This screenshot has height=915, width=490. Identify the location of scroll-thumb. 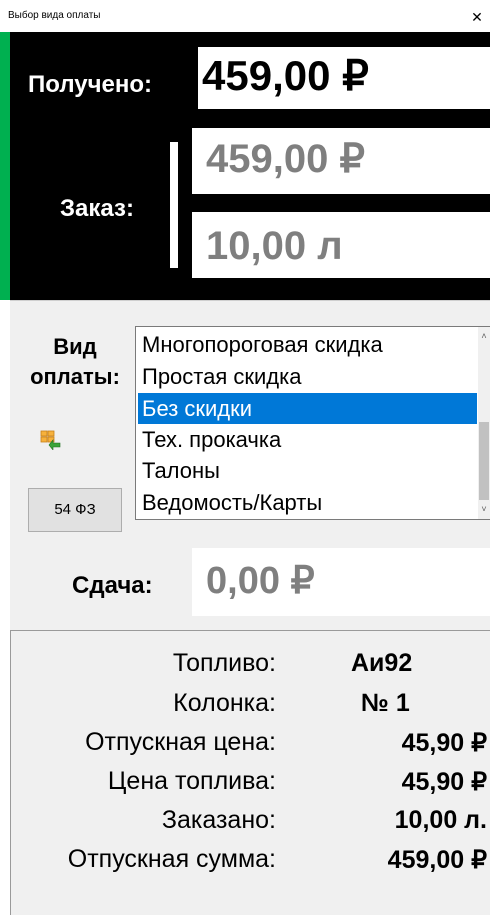
(484, 461).